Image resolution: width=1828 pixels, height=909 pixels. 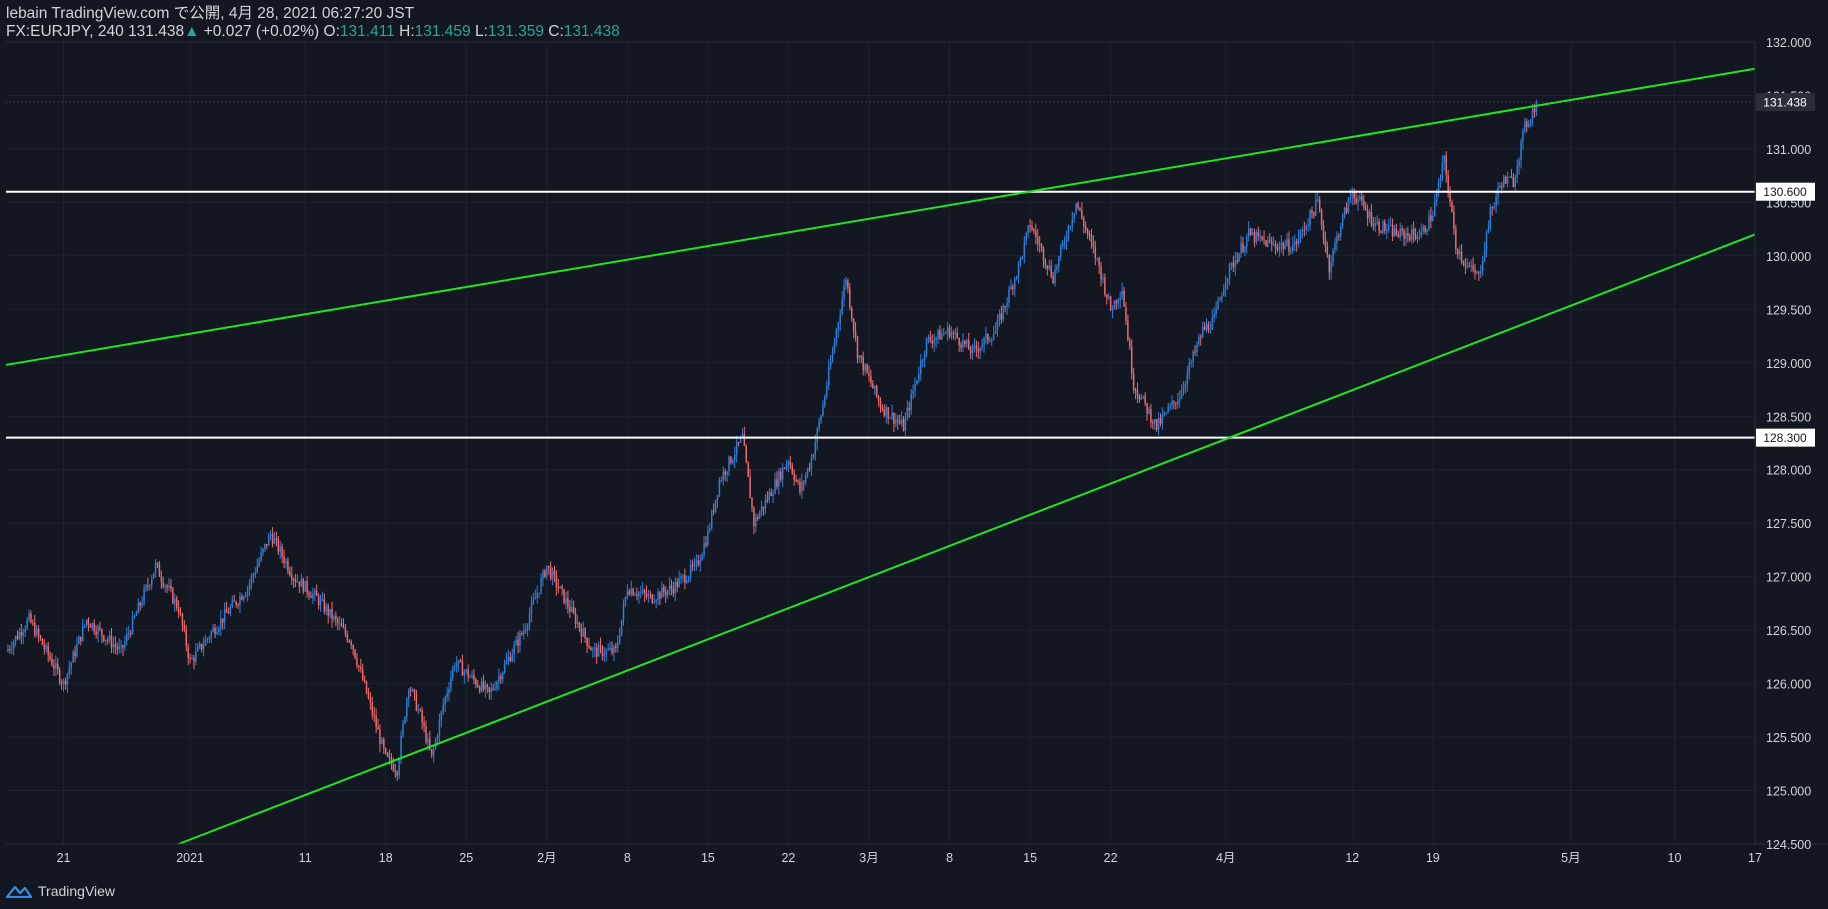 I want to click on y-tick-label: 125.000, so click(x=1788, y=792).